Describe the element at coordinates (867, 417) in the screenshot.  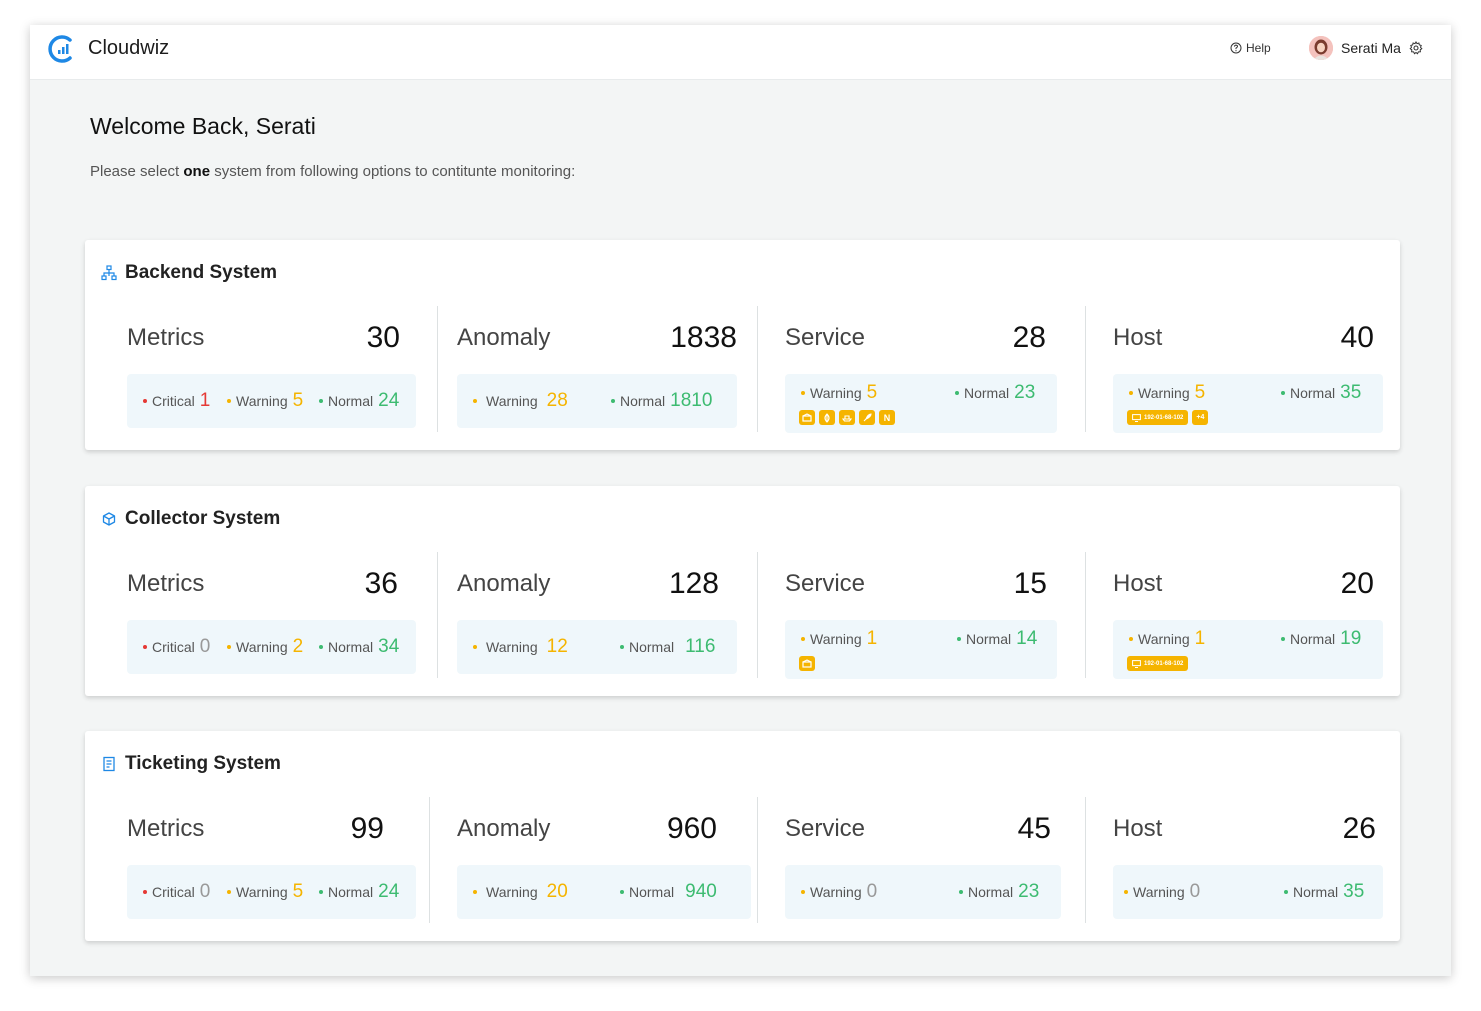
I see `feather-icon` at that location.